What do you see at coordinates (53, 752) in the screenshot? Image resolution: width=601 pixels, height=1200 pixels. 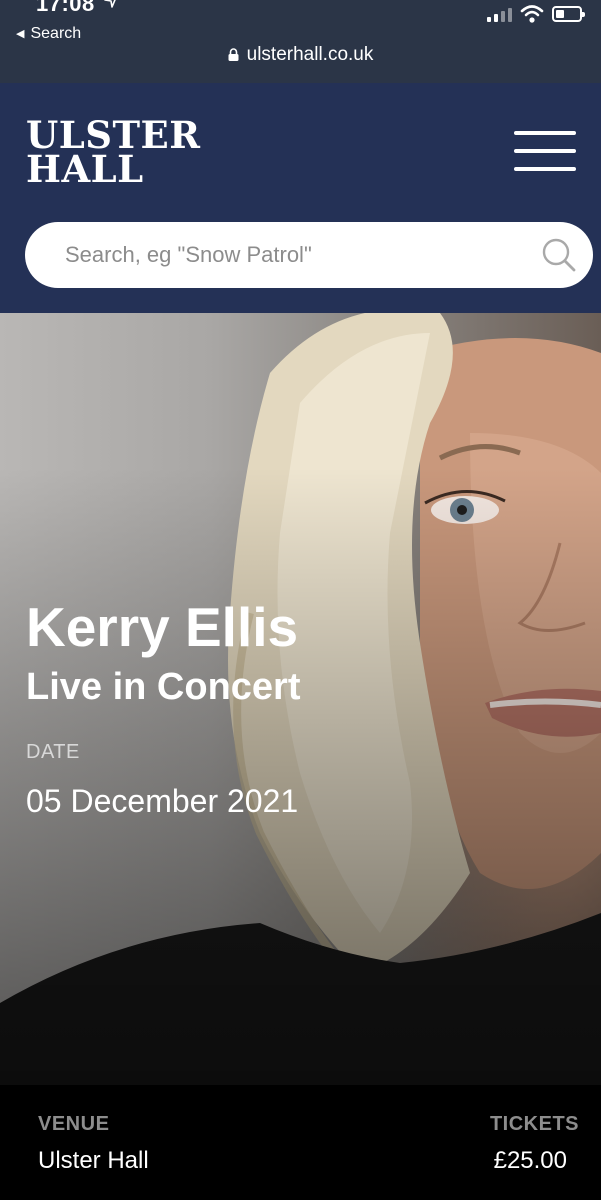 I see `date-label: DATE` at bounding box center [53, 752].